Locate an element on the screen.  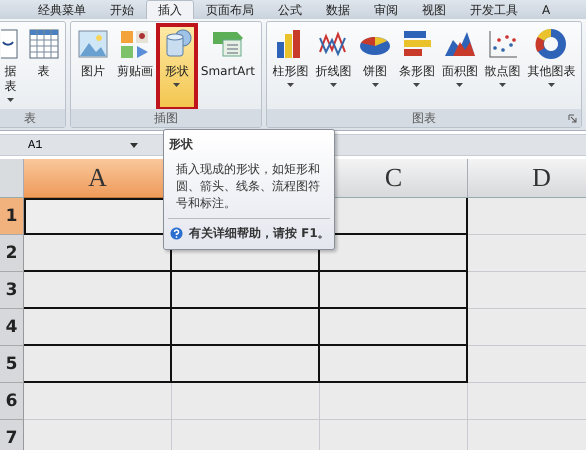
pivot-table-icon is located at coordinates (10, 44).